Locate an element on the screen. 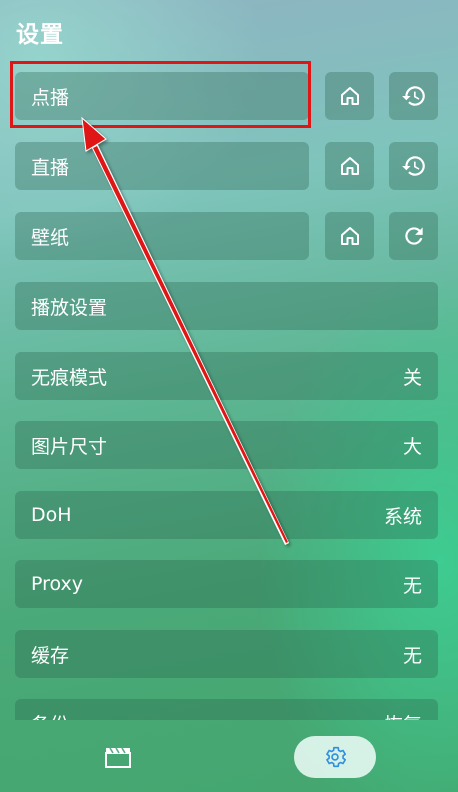 The height and width of the screenshot is (792, 458). nav-home-button is located at coordinates (118, 757).